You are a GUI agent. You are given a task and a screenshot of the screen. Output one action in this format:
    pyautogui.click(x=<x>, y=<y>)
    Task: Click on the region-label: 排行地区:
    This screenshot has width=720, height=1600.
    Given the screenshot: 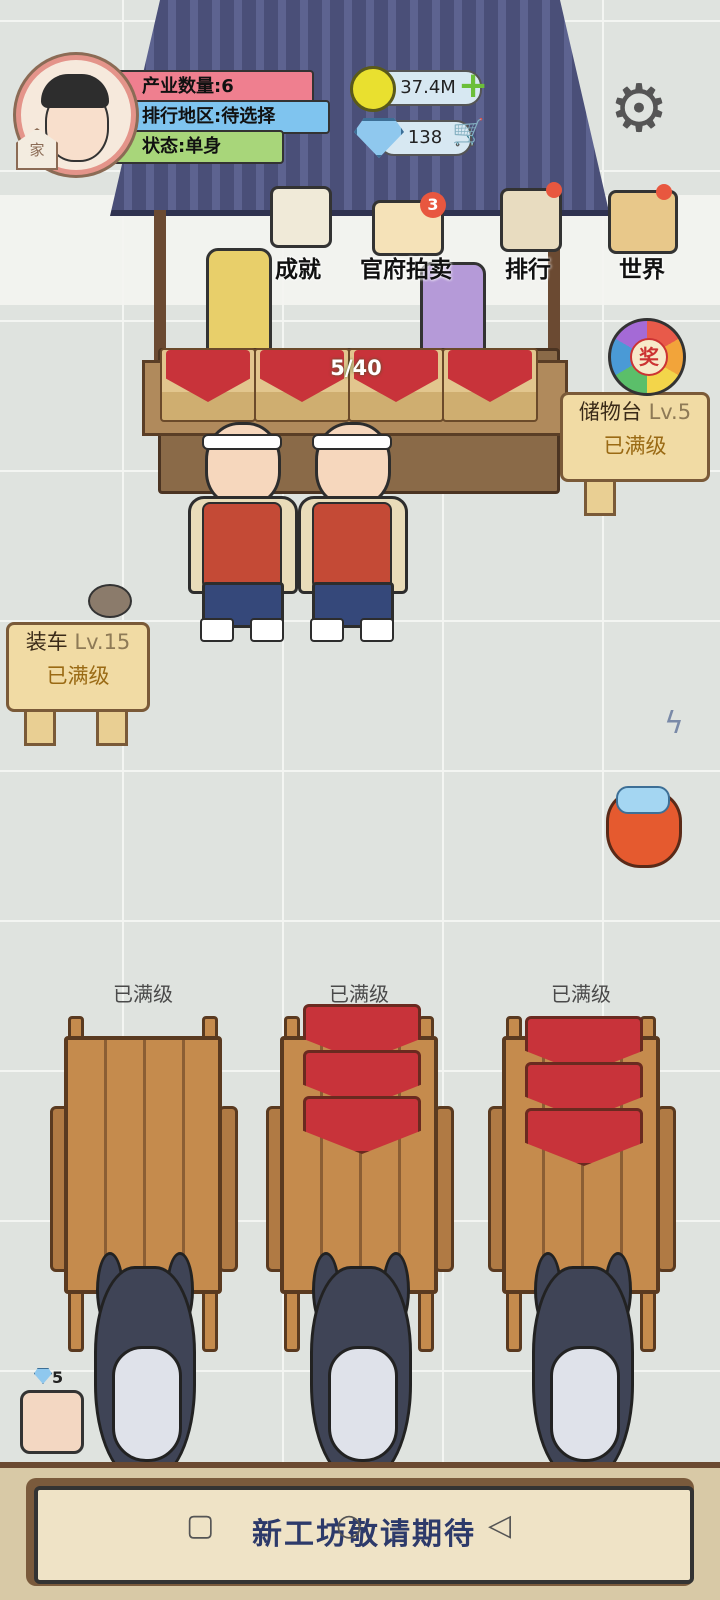 What is the action you would take?
    pyautogui.click(x=182, y=116)
    